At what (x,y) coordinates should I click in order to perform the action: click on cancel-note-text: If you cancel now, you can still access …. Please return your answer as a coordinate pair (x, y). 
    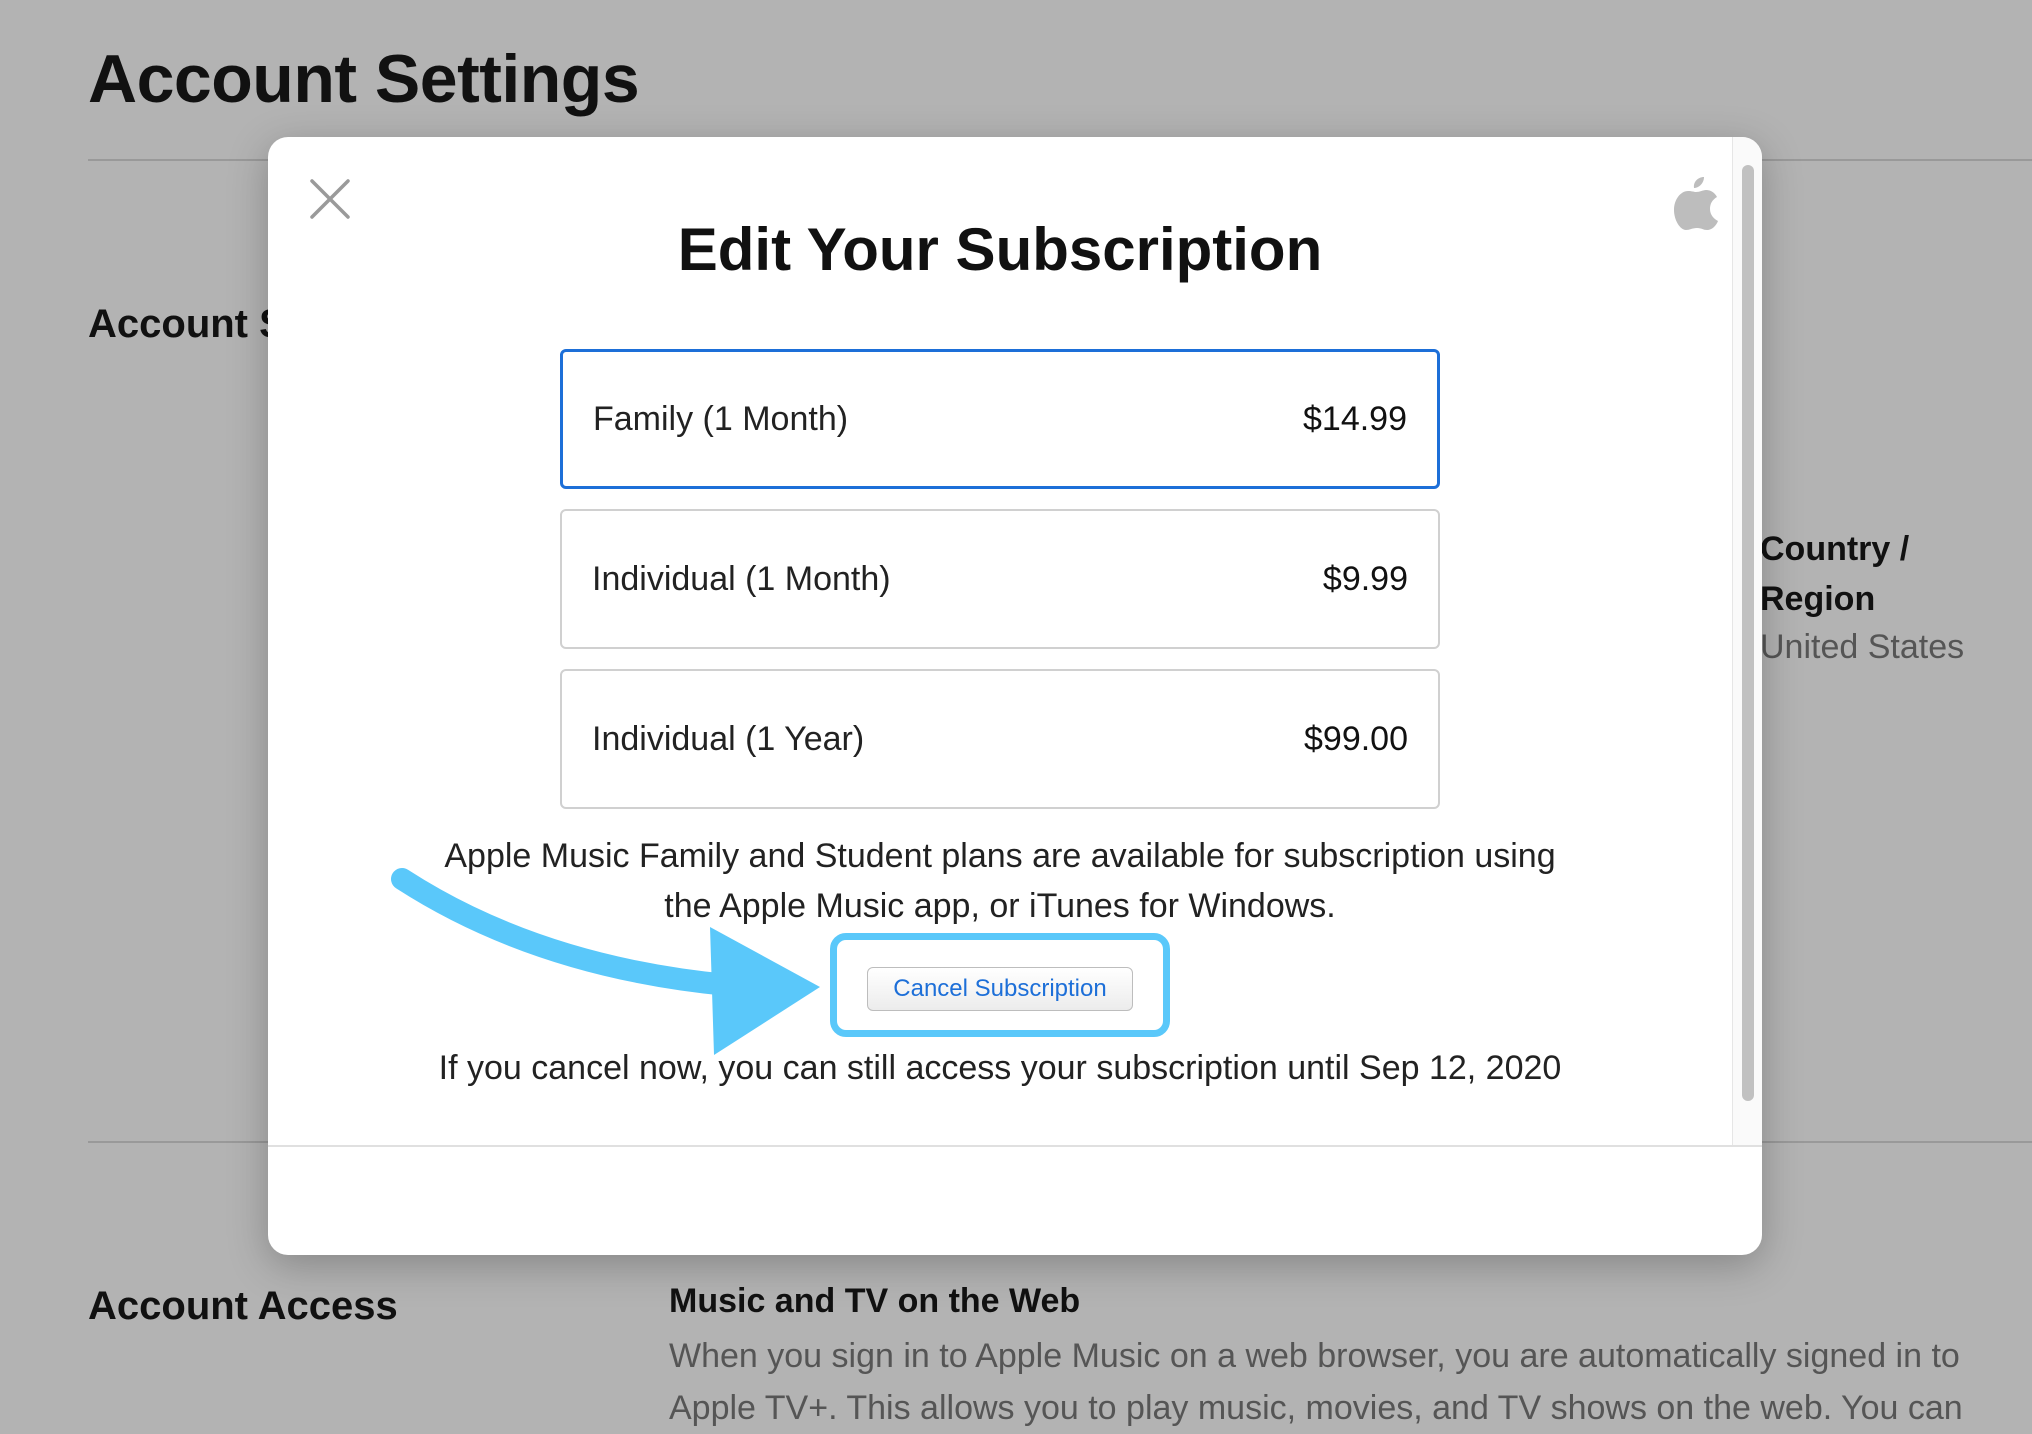
    Looking at the image, I should click on (1000, 1068).